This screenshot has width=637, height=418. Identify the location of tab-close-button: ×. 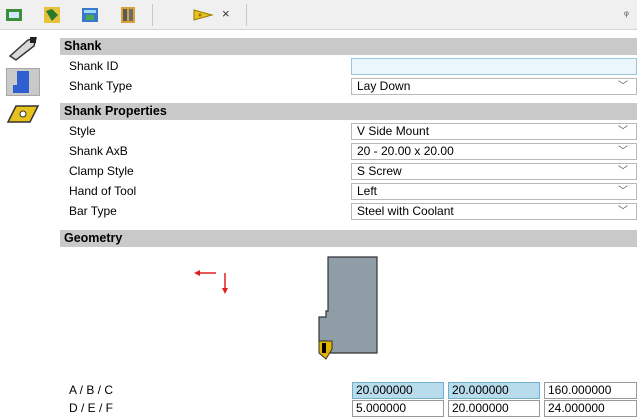
(226, 13).